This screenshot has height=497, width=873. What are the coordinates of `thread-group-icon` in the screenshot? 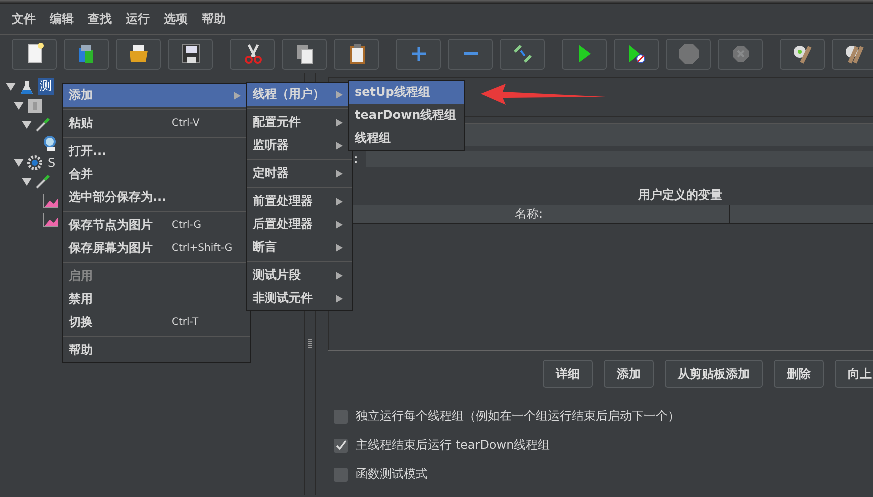 It's located at (35, 106).